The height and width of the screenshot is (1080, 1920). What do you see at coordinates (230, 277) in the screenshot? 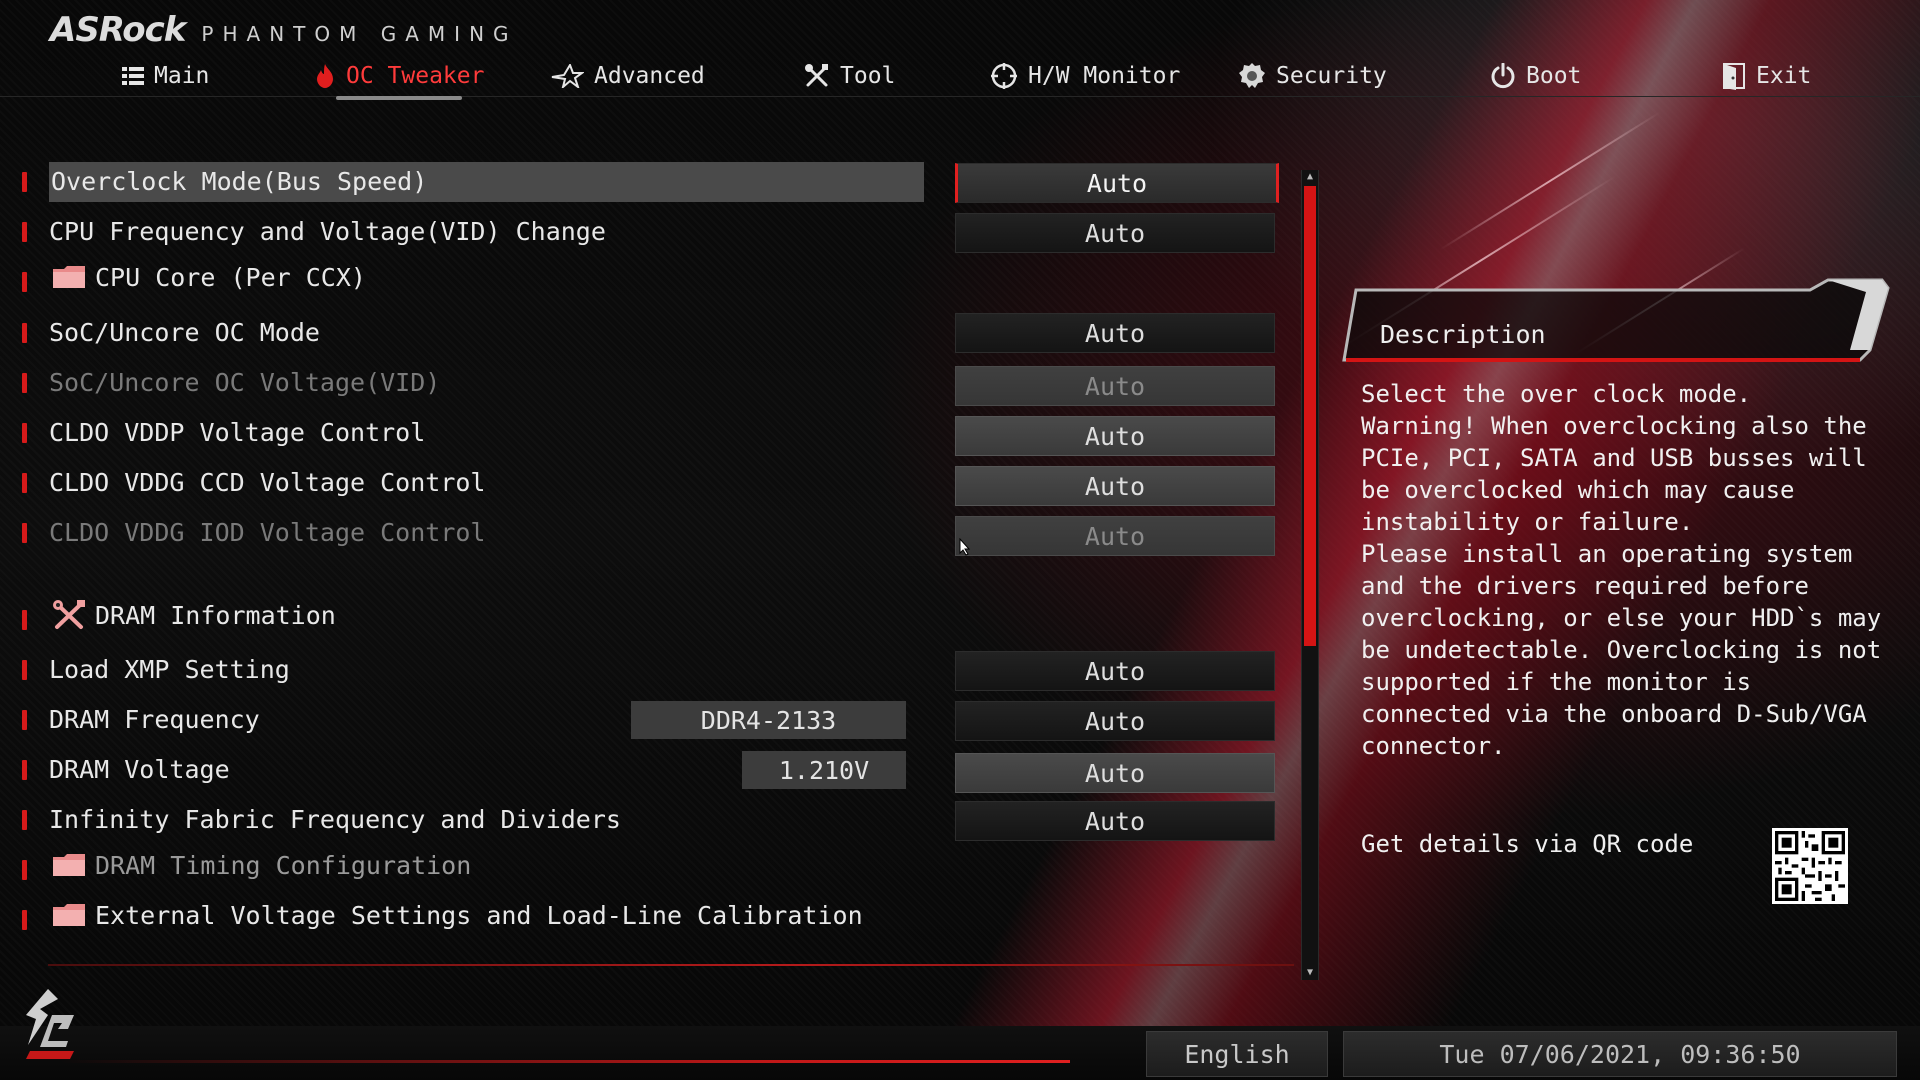
I see `setting-label: CPU Core (Per CCX)` at bounding box center [230, 277].